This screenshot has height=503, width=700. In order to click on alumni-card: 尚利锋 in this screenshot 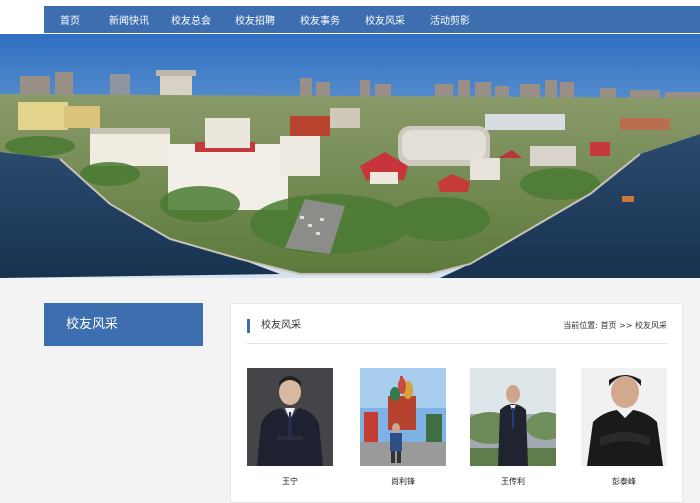, I will do `click(403, 427)`.